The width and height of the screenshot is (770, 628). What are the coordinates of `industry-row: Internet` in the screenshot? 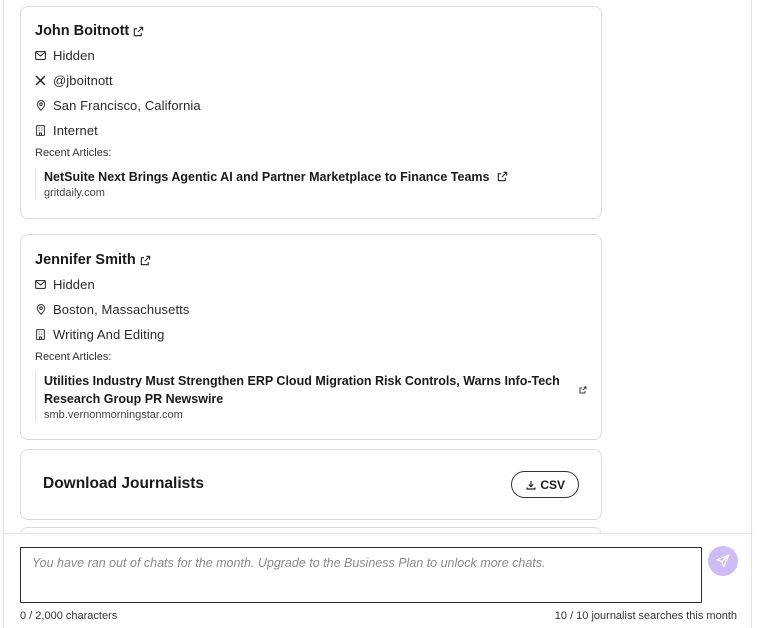 It's located at (66, 130).